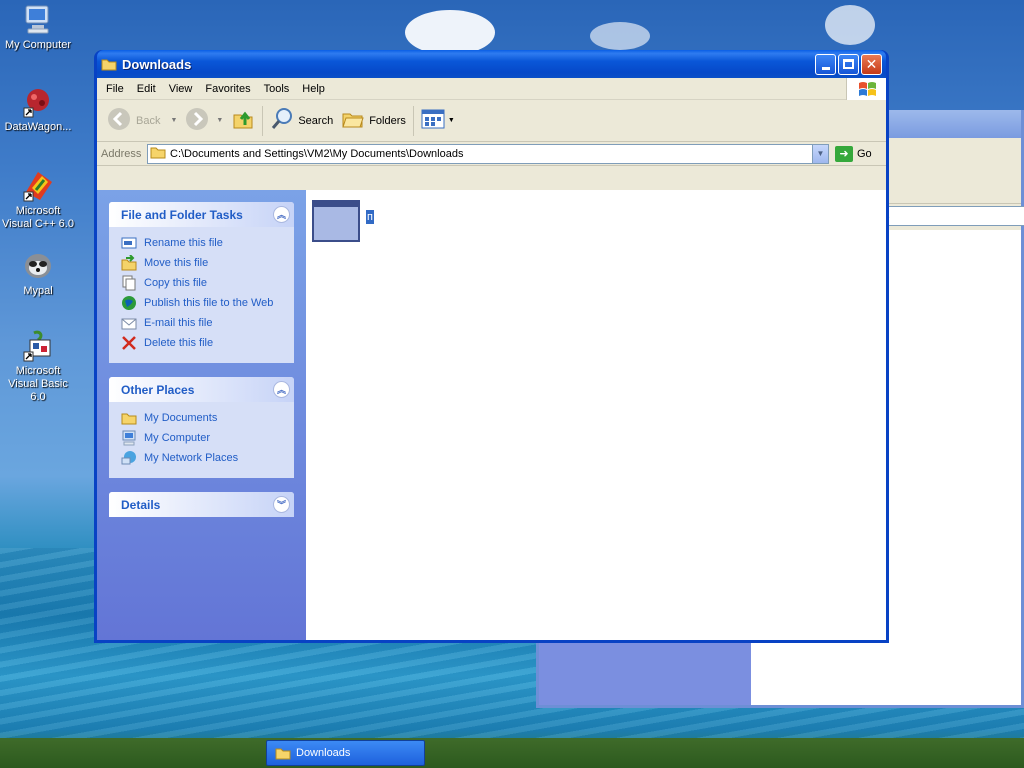 This screenshot has height=768, width=1024. What do you see at coordinates (202, 438) in the screenshot?
I see `place-my-computer: My Computer` at bounding box center [202, 438].